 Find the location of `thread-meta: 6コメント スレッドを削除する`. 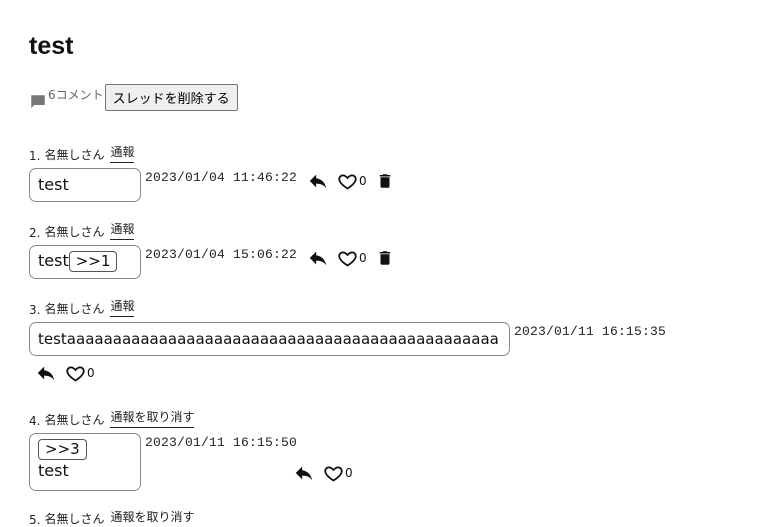

thread-meta: 6コメント スレッドを削除する is located at coordinates (133, 97).